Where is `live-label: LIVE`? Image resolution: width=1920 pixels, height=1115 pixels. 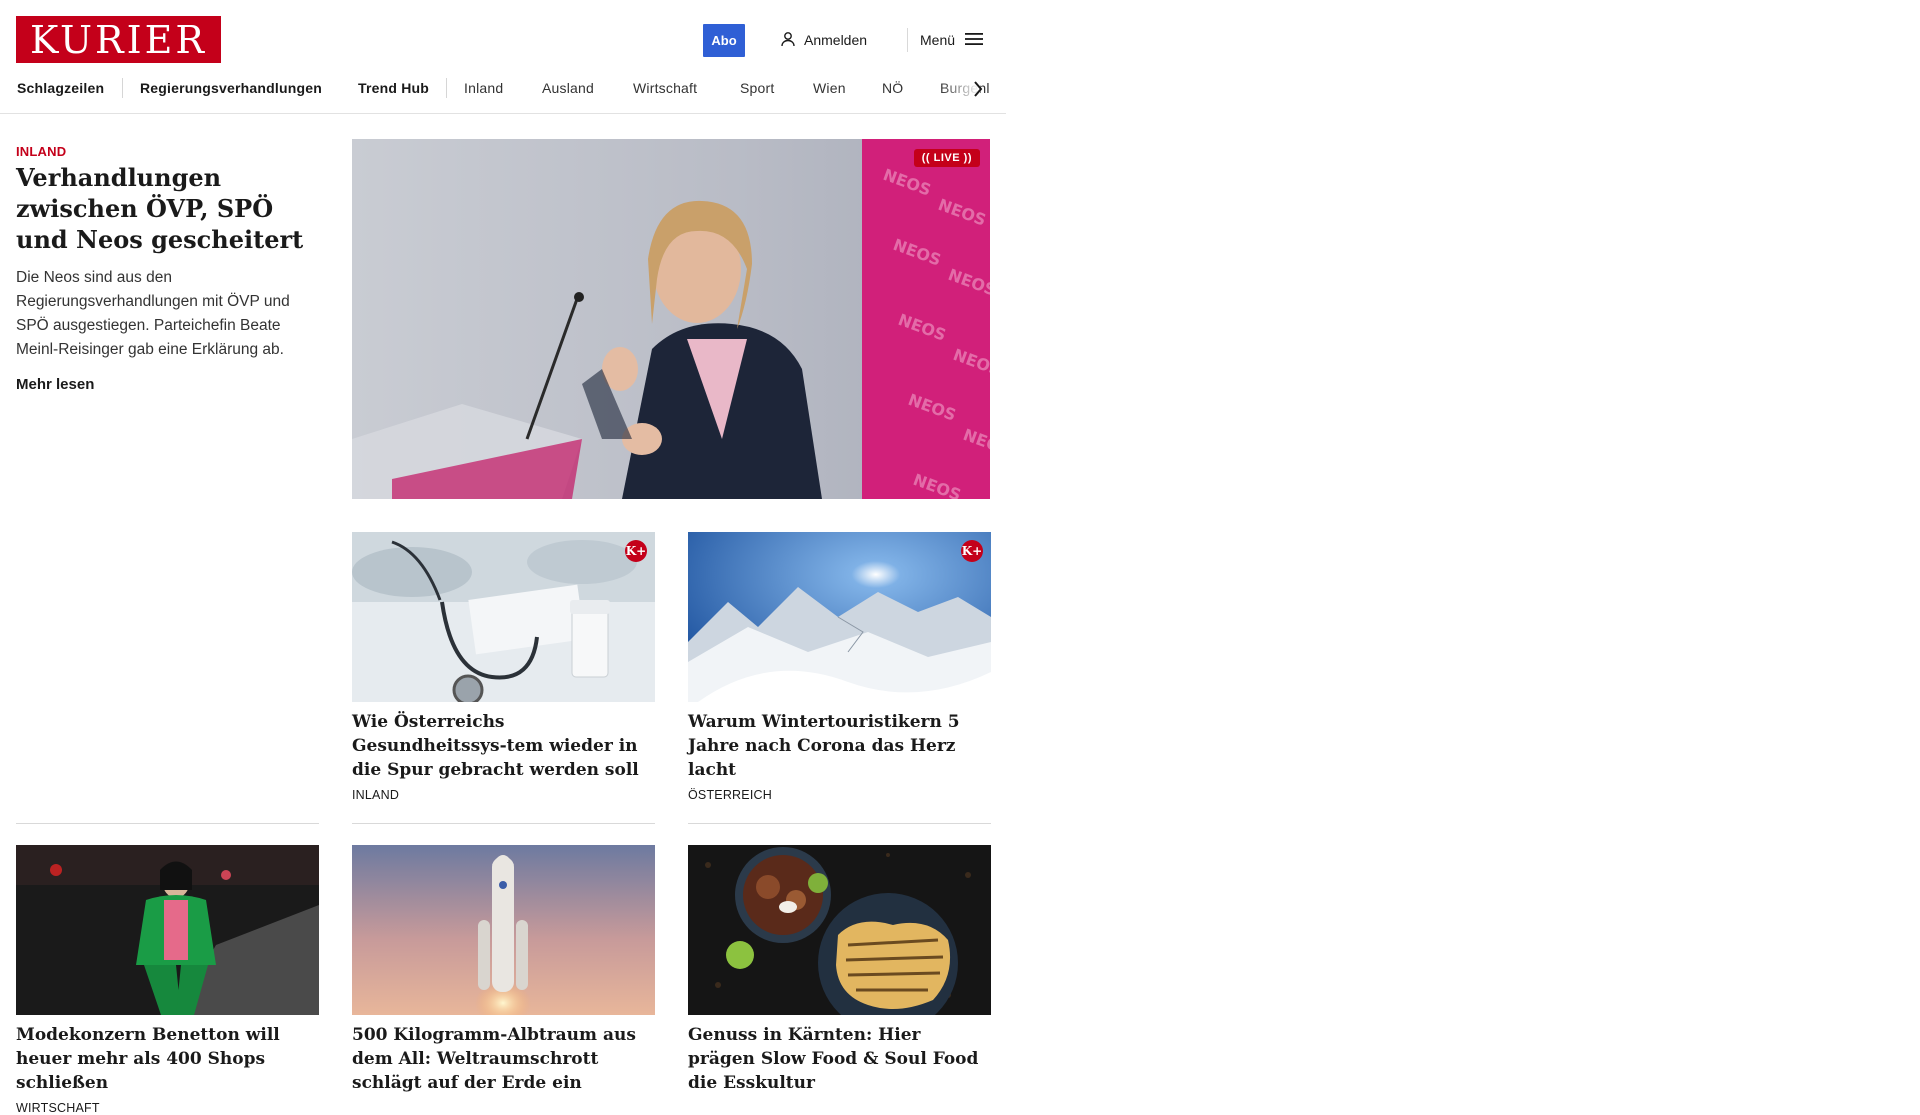 live-label: LIVE is located at coordinates (947, 158).